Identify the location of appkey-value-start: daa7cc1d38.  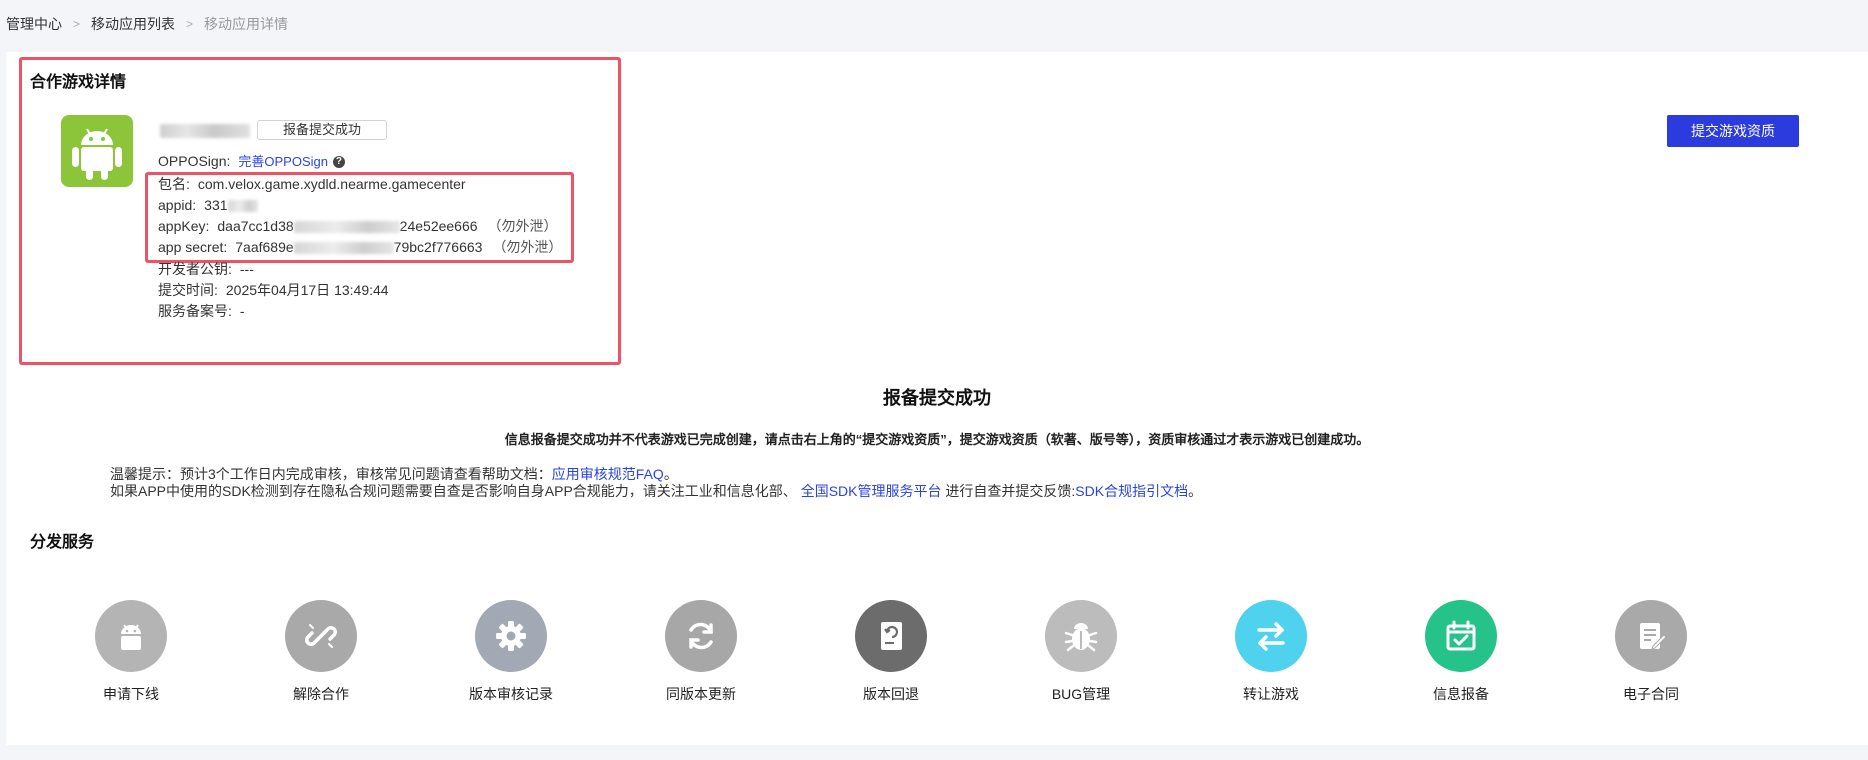
(255, 226).